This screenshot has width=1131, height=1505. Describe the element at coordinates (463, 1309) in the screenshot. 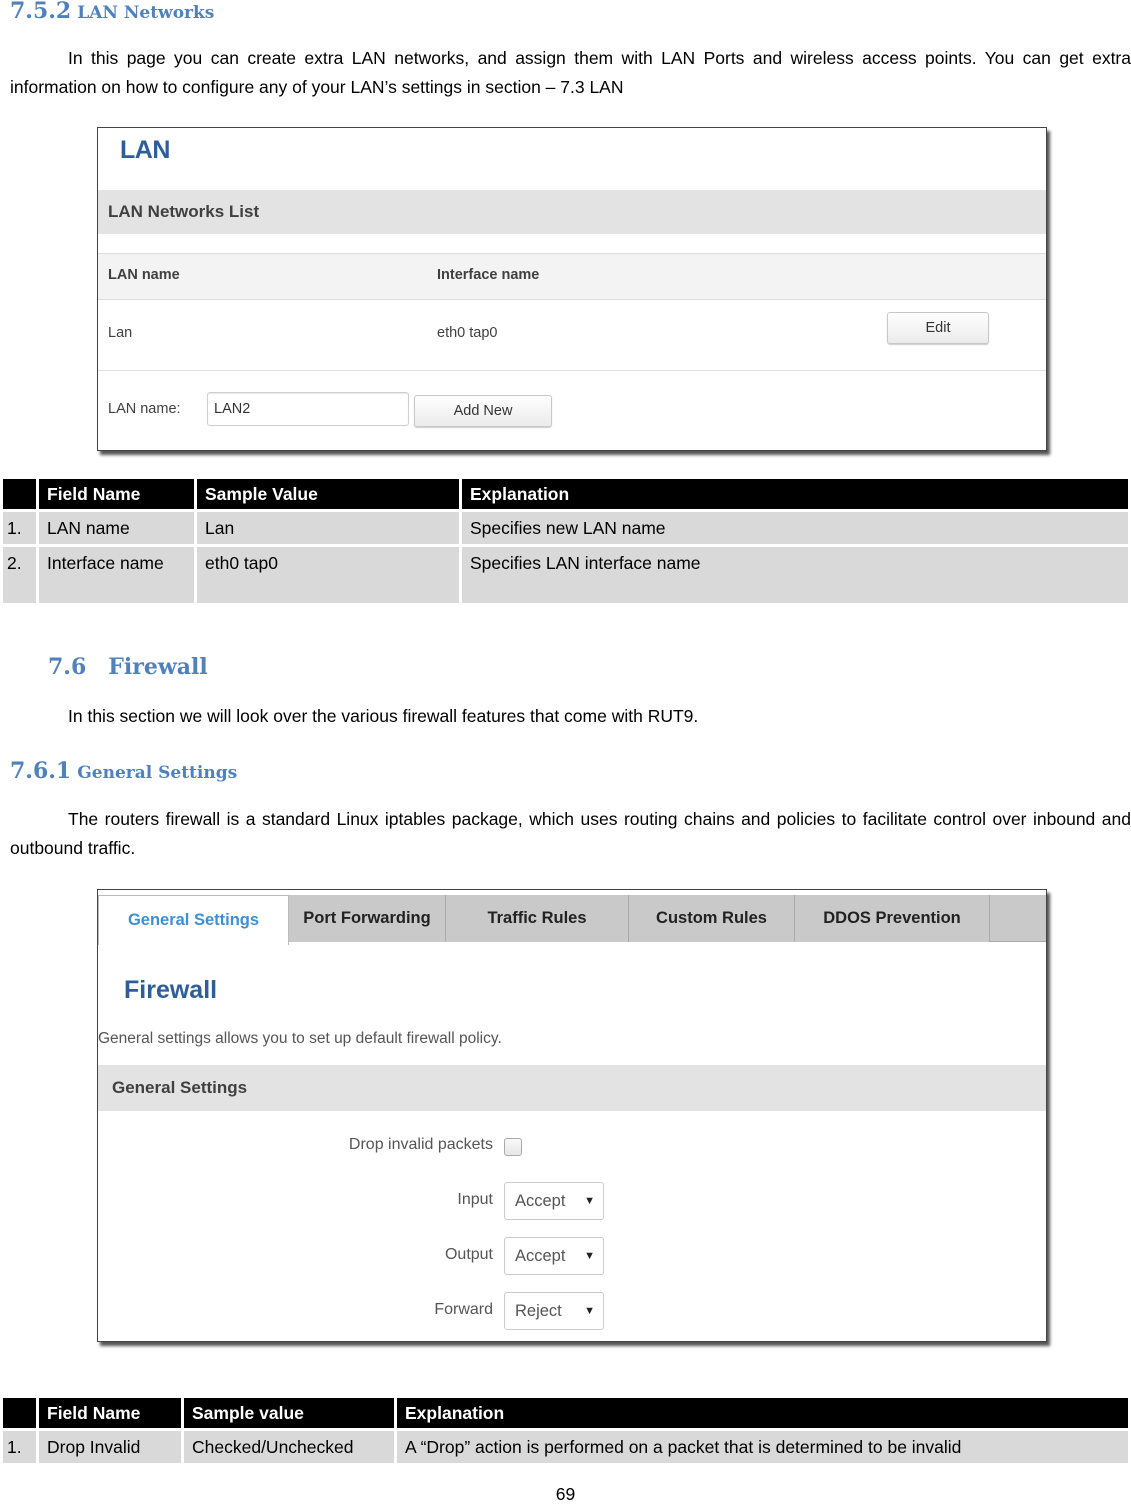

I see `forward-label: Forward` at that location.